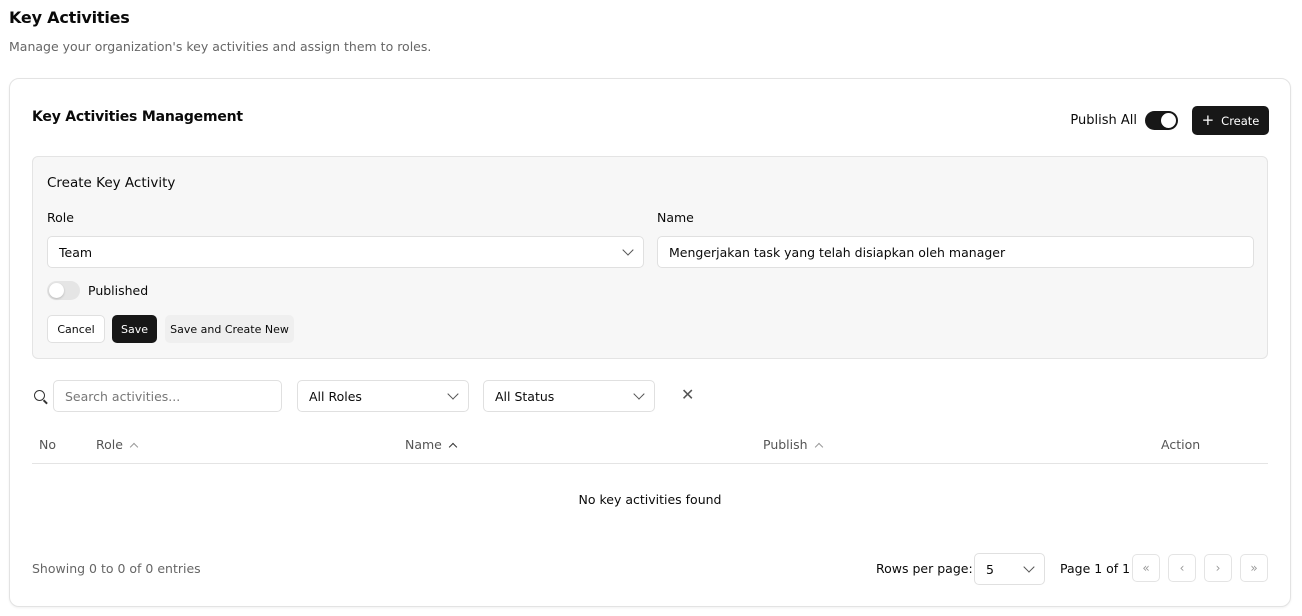 The width and height of the screenshot is (1302, 616). I want to click on published-label: Published, so click(118, 290).